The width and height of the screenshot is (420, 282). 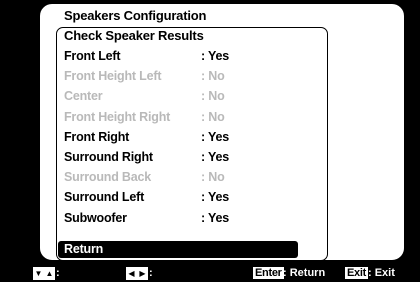 I want to click on speaker-label: Surround Back, so click(x=107, y=177).